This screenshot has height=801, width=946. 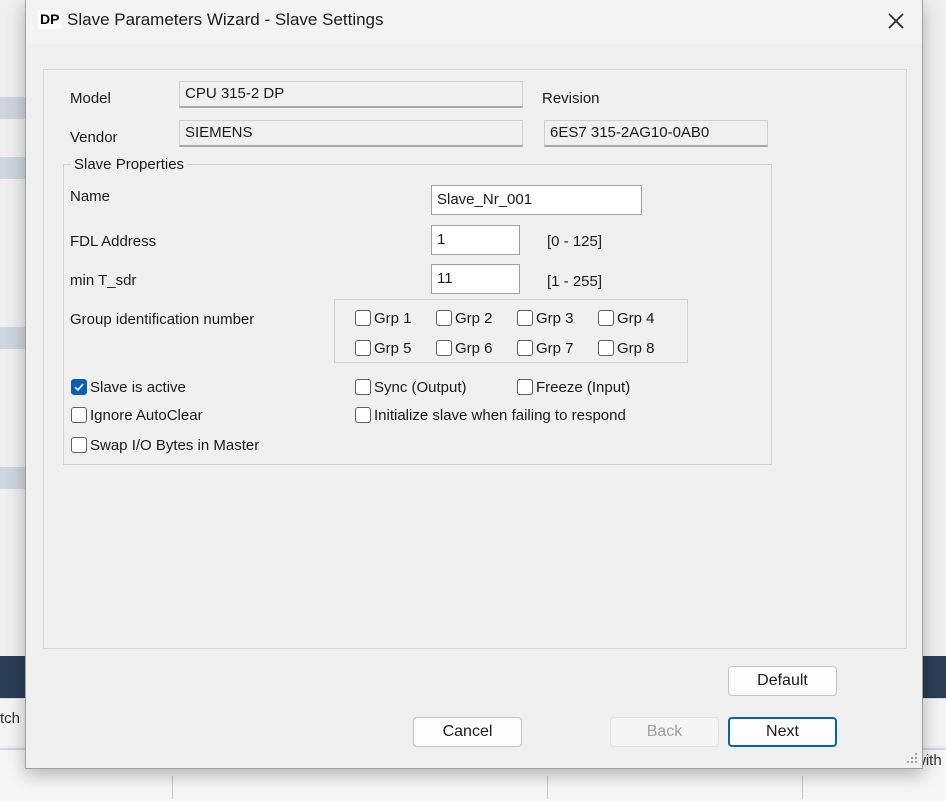 What do you see at coordinates (50, 19) in the screenshot?
I see `app-icon: DP` at bounding box center [50, 19].